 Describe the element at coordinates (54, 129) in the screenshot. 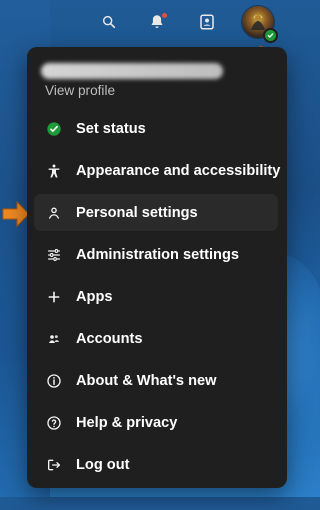

I see `check-circle-icon` at that location.